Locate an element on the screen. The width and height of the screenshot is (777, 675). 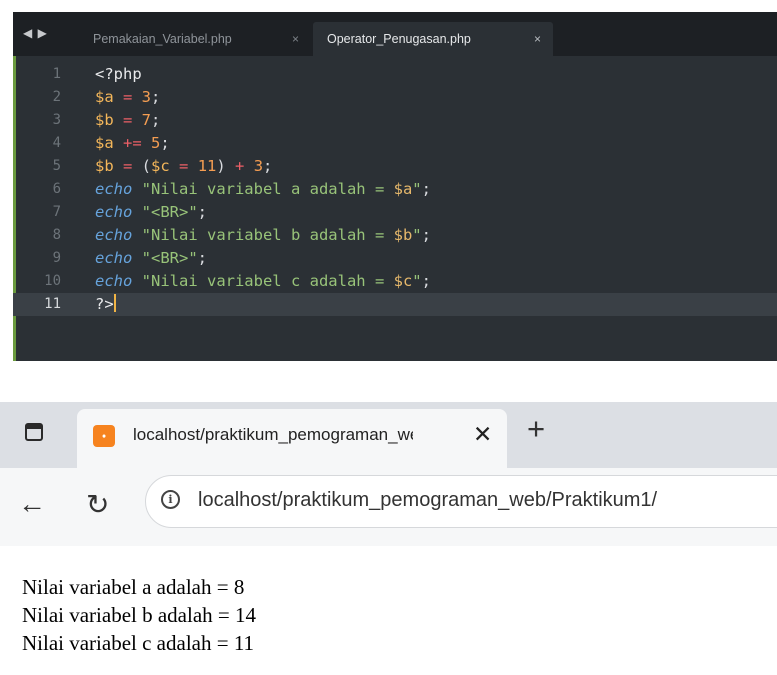
code-line: 1 <?php is located at coordinates (395, 74).